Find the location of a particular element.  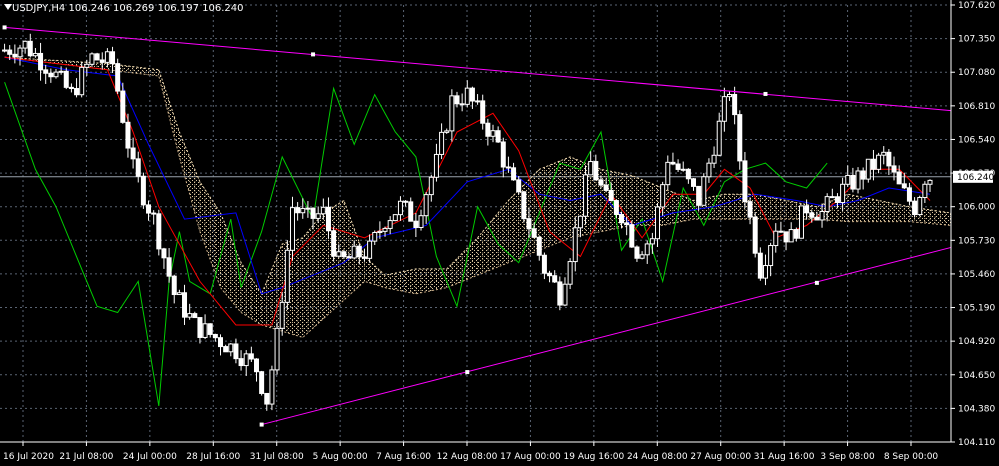

y-tick-label: 107.620 is located at coordinates (976, 6).